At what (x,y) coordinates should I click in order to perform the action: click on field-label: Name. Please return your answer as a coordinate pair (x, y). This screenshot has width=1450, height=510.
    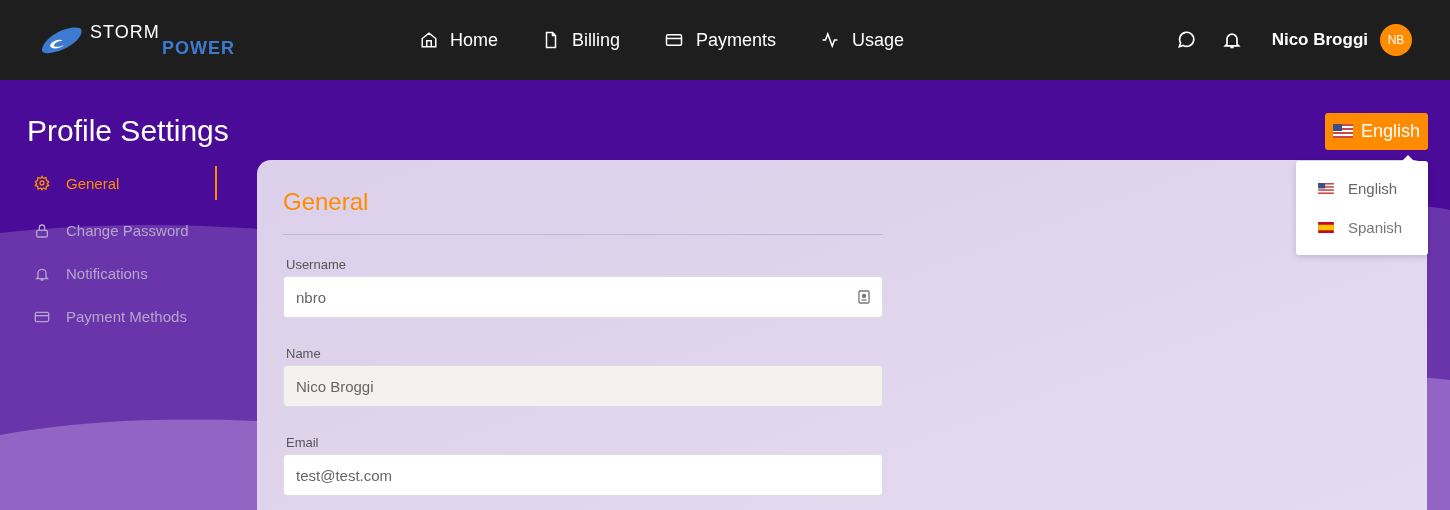
    Looking at the image, I should click on (304, 353).